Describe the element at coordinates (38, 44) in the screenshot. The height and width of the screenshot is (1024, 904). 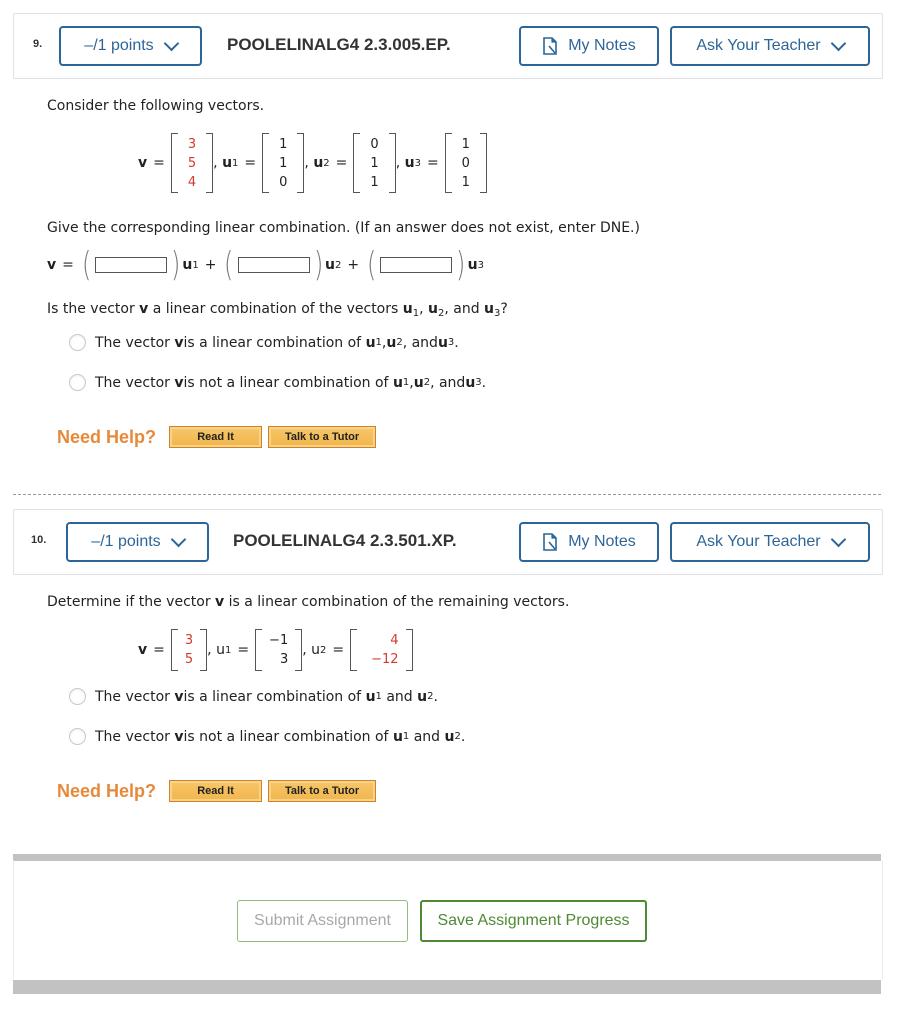
I see `question-number: 9.` at that location.